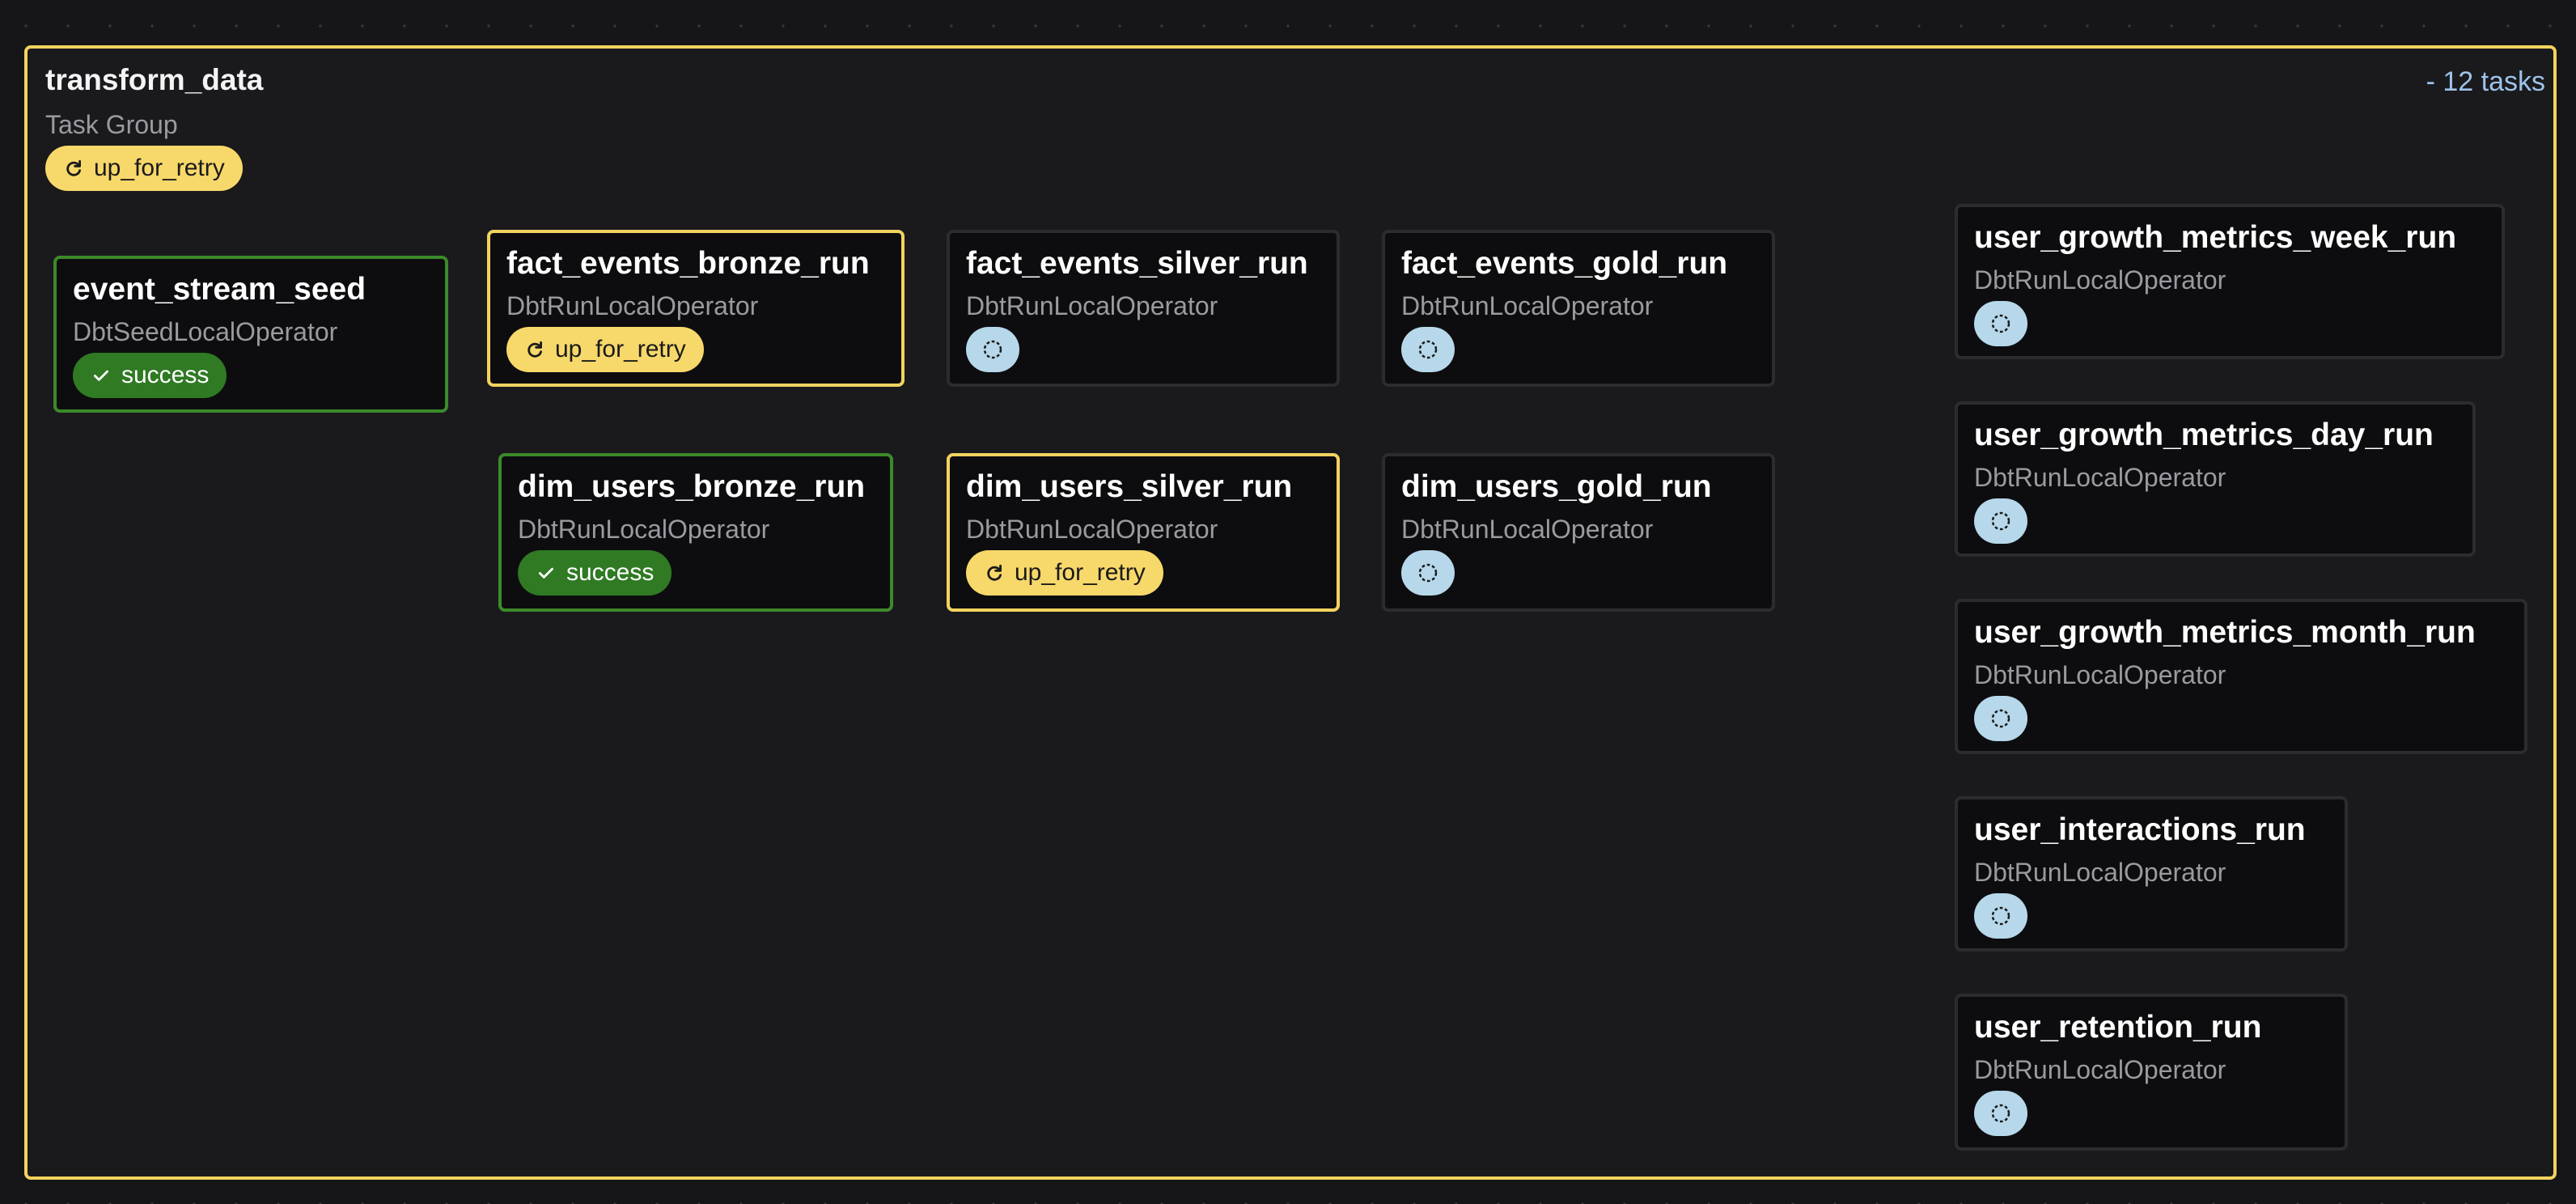 This screenshot has height=1204, width=2576. Describe the element at coordinates (159, 168) in the screenshot. I see `task-group-state-label: up_for_retry` at that location.